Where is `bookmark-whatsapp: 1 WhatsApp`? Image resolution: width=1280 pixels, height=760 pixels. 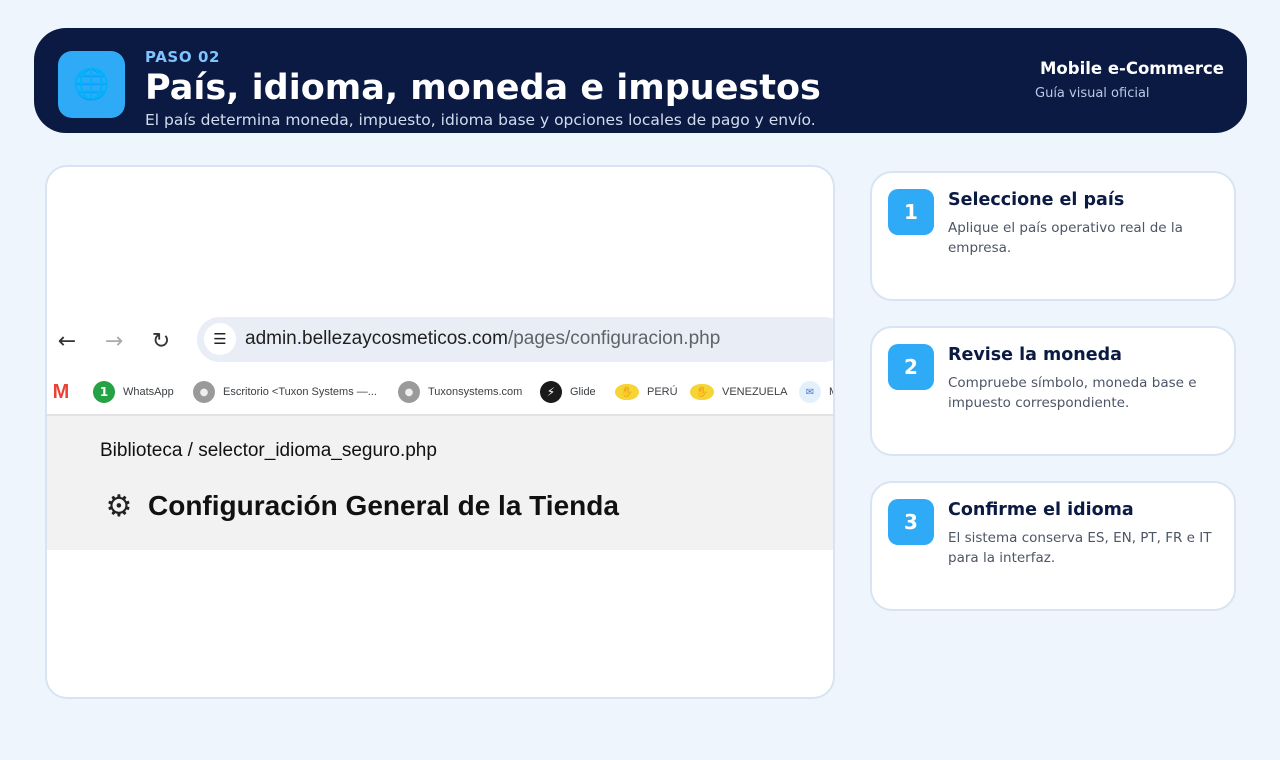
bookmark-whatsapp: 1 WhatsApp is located at coordinates (133, 392).